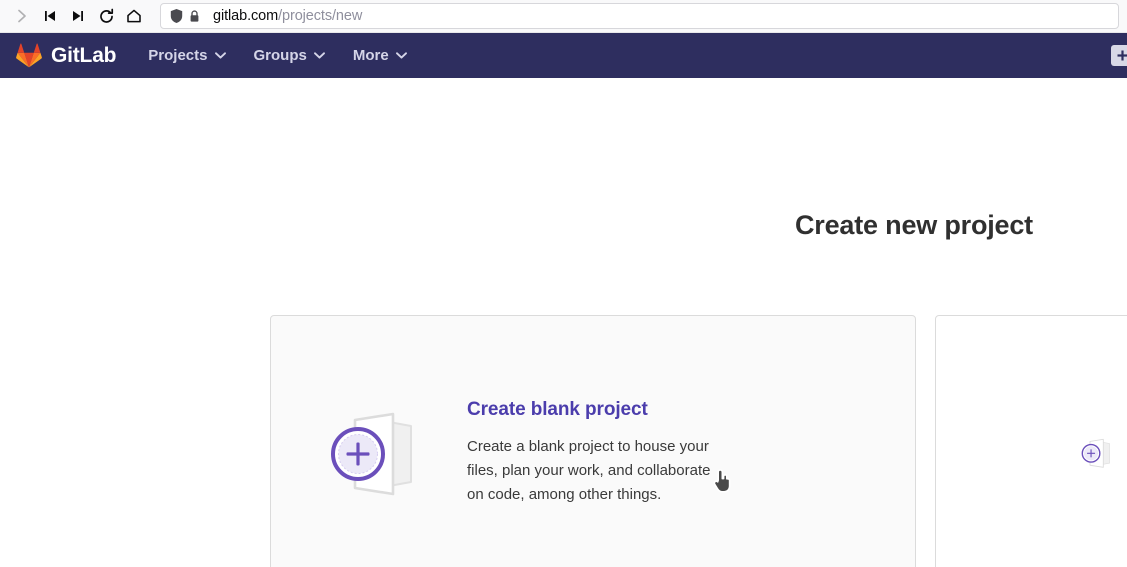 This screenshot has width=1127, height=567. I want to click on browser-toolbar: gitlab.com/projects/new, so click(563, 16).